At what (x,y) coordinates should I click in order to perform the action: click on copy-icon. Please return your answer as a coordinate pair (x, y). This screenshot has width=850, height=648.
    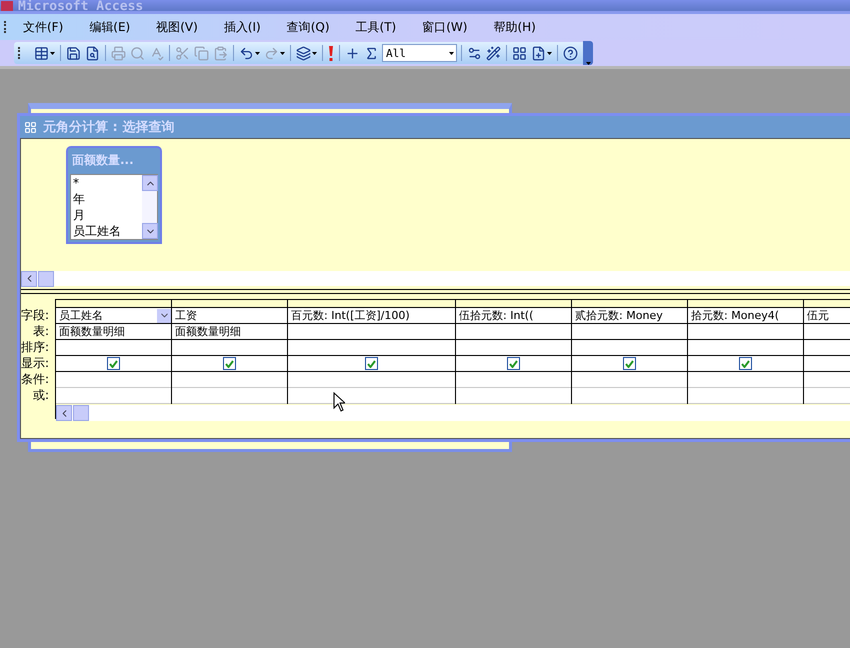
    Looking at the image, I should click on (201, 53).